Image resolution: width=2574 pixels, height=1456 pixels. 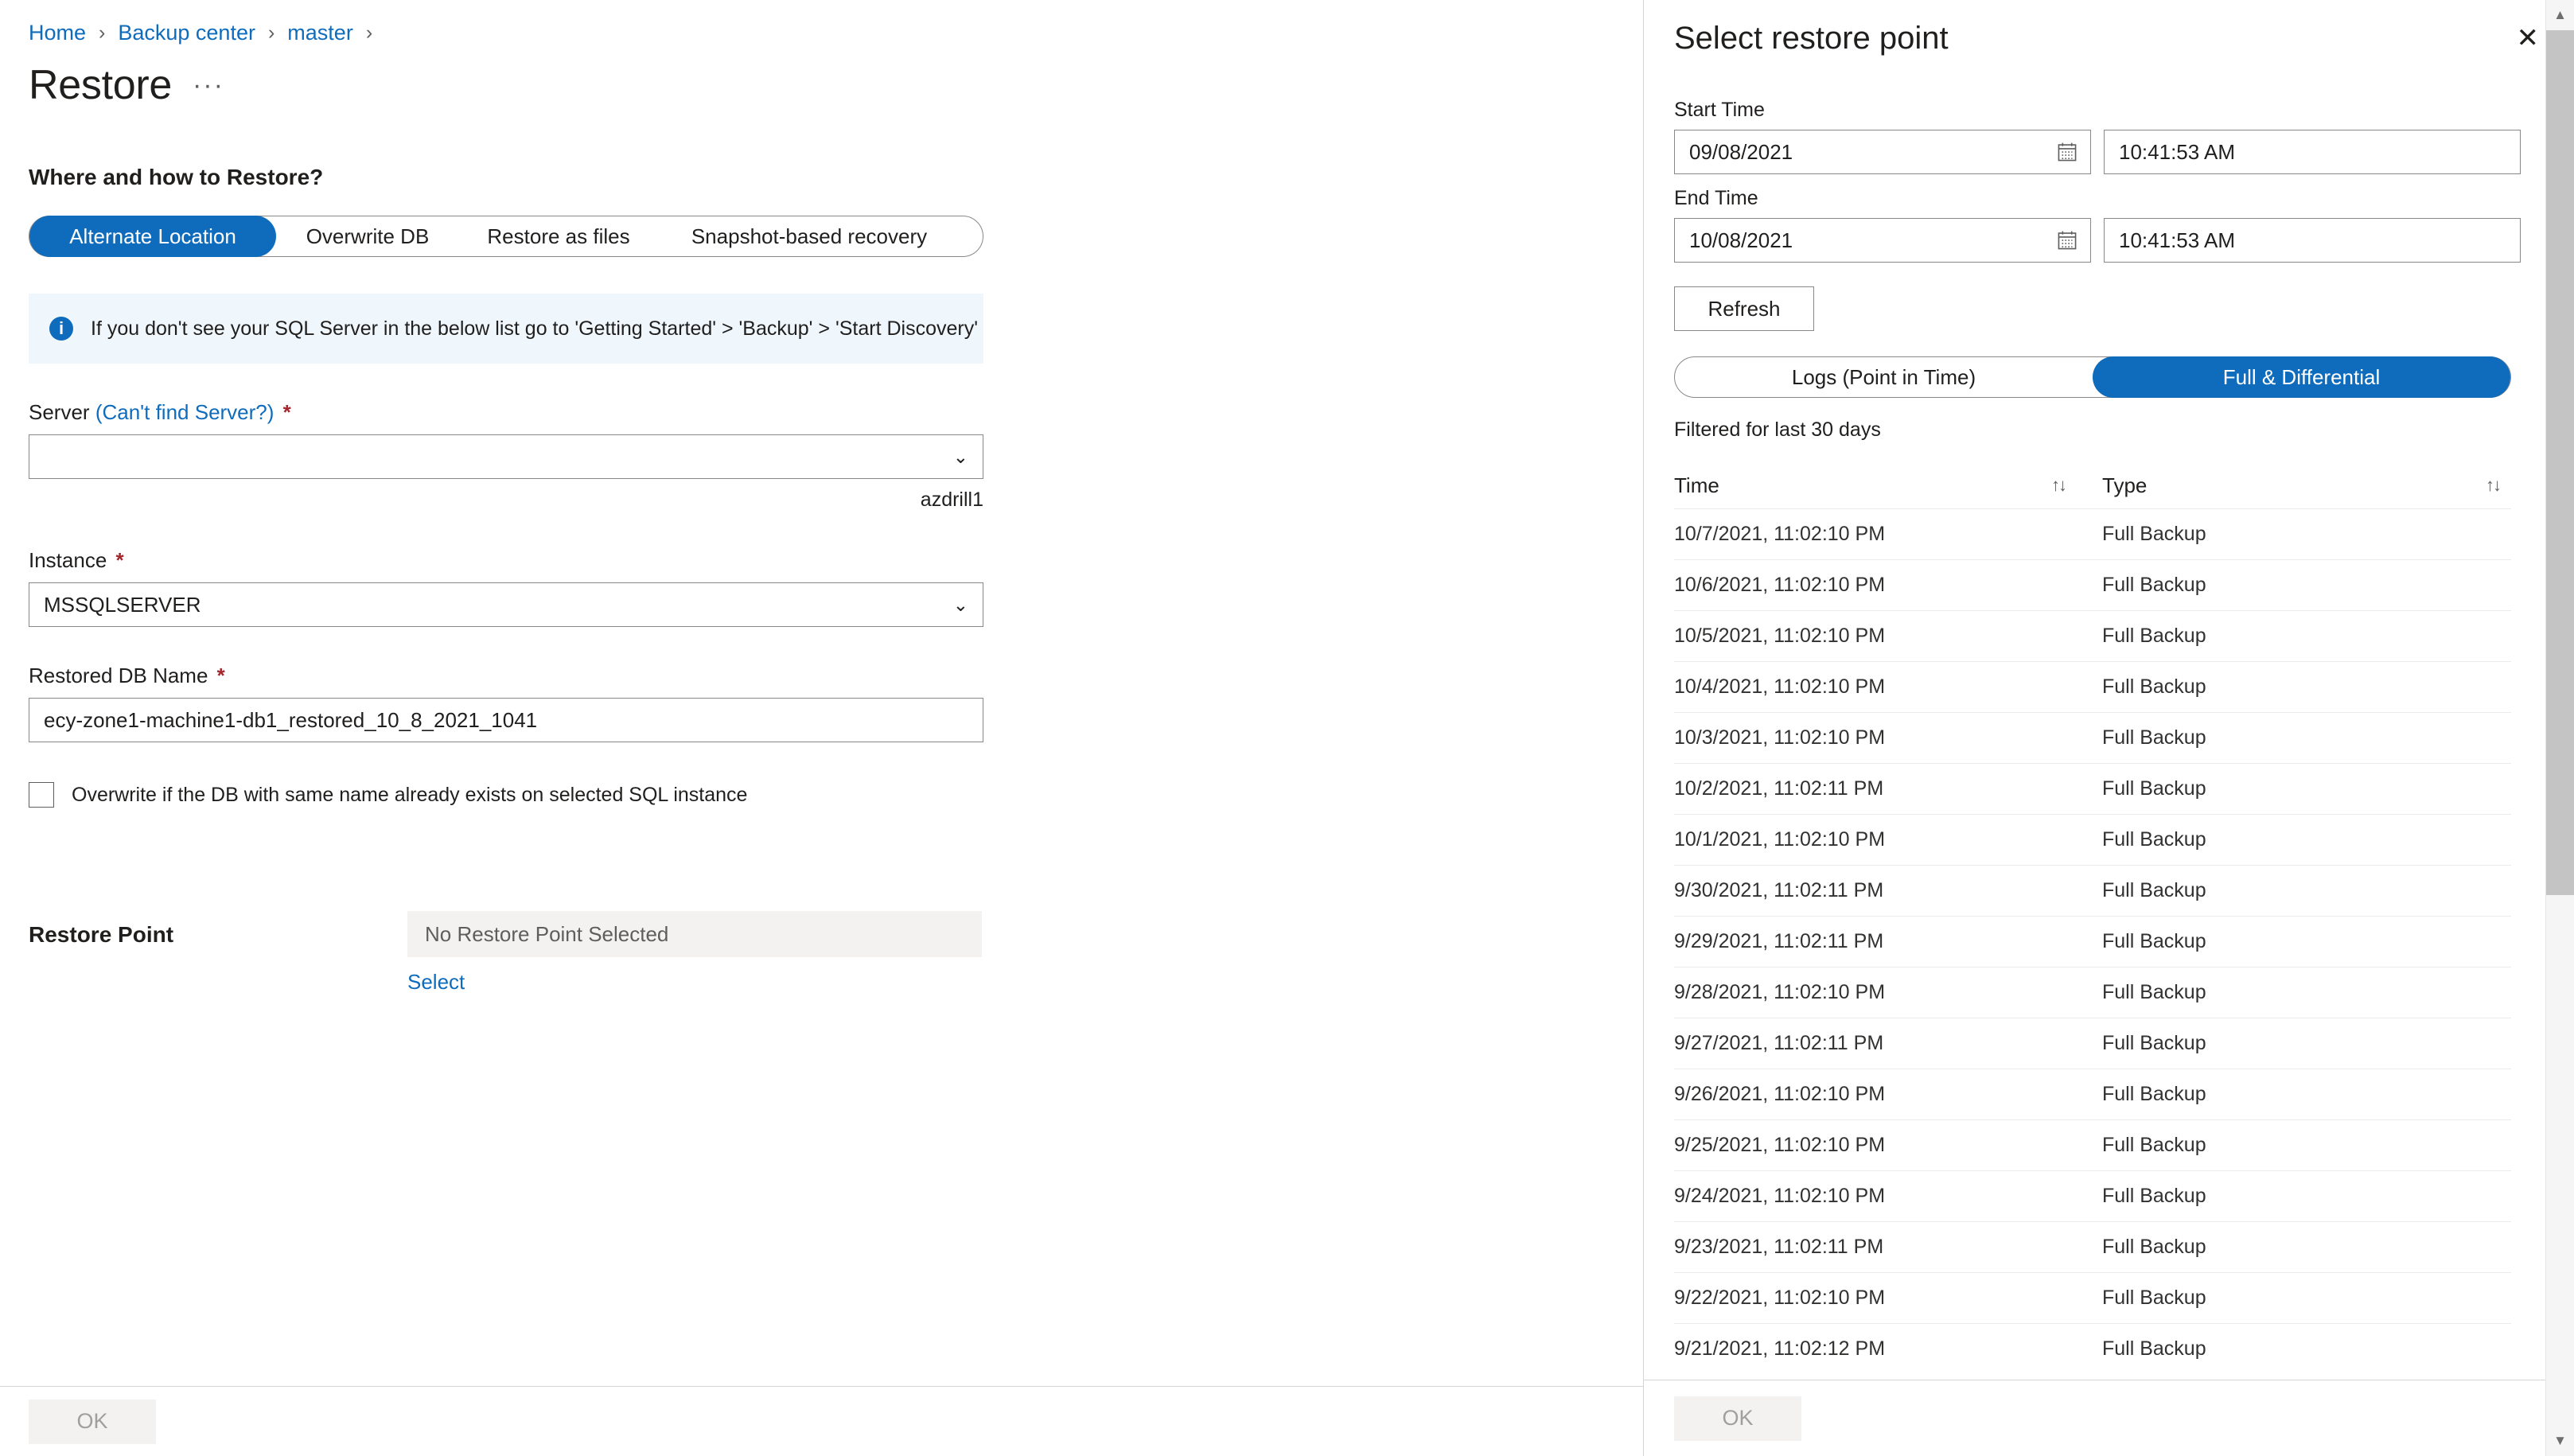 What do you see at coordinates (506, 604) in the screenshot?
I see `instance-dropdown: MSSQLSERVER ⌄` at bounding box center [506, 604].